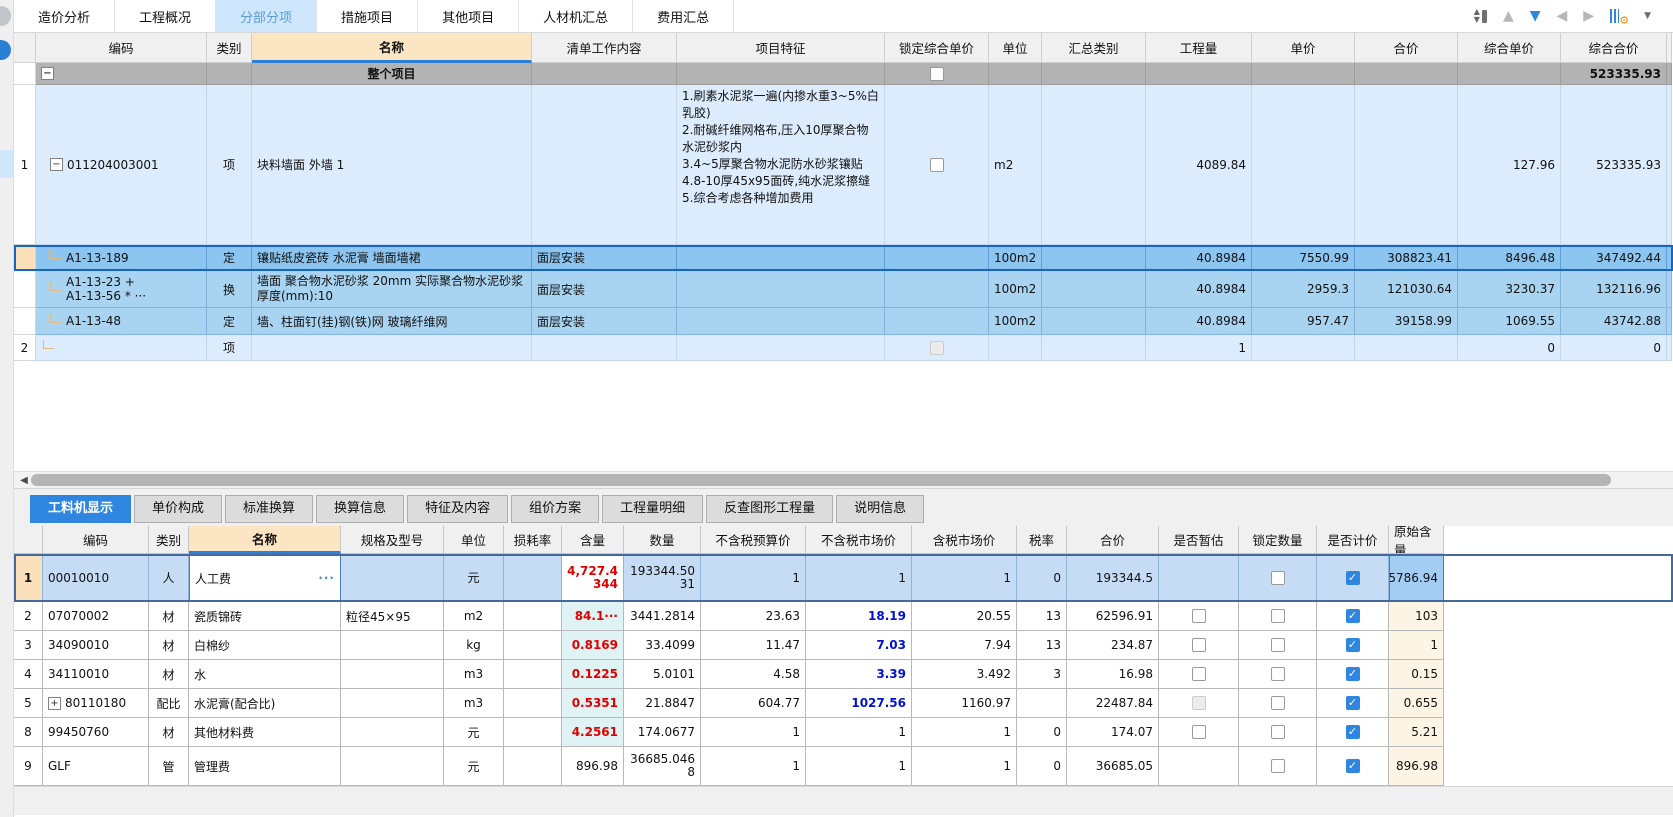  Describe the element at coordinates (555, 509) in the screenshot. I see `tab-pricing-scheme: 组价方案` at that location.